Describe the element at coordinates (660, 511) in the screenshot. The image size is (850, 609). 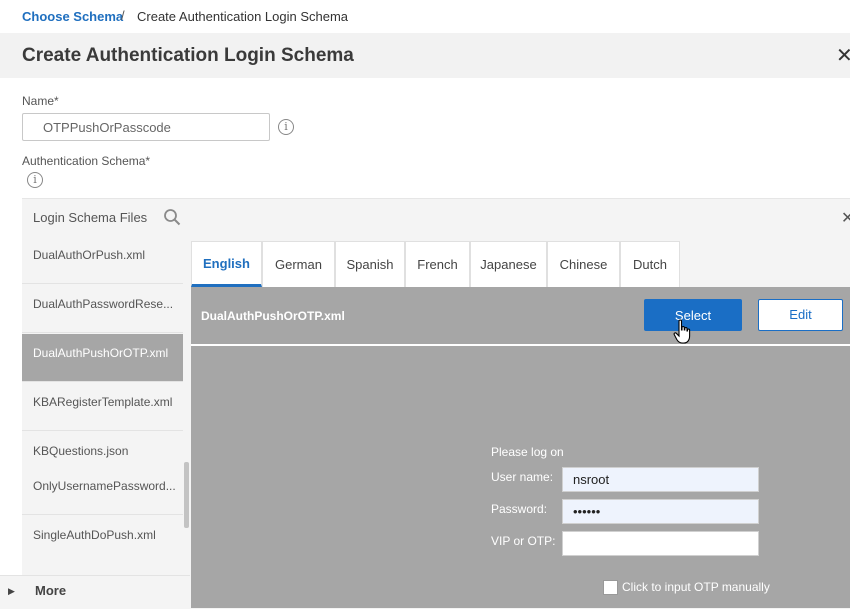
I see `password-input` at that location.